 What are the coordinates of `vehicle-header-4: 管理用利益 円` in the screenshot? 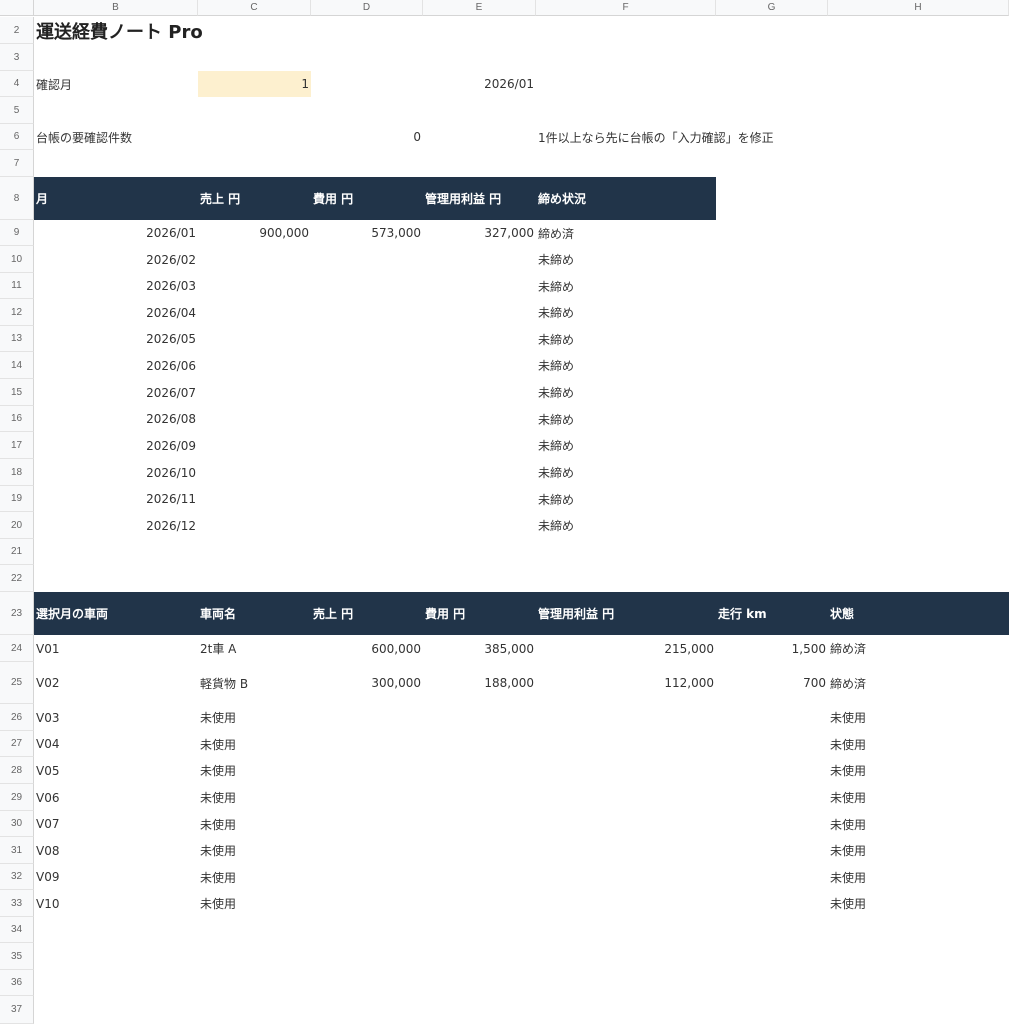 It's located at (626, 613).